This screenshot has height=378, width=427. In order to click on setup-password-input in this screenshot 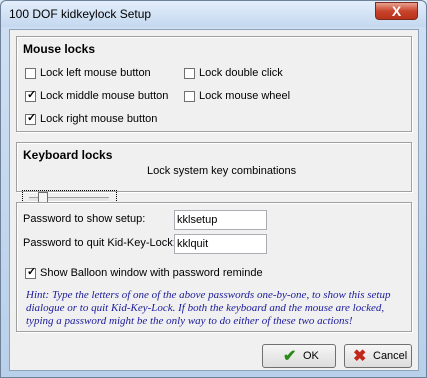, I will do `click(220, 220)`.